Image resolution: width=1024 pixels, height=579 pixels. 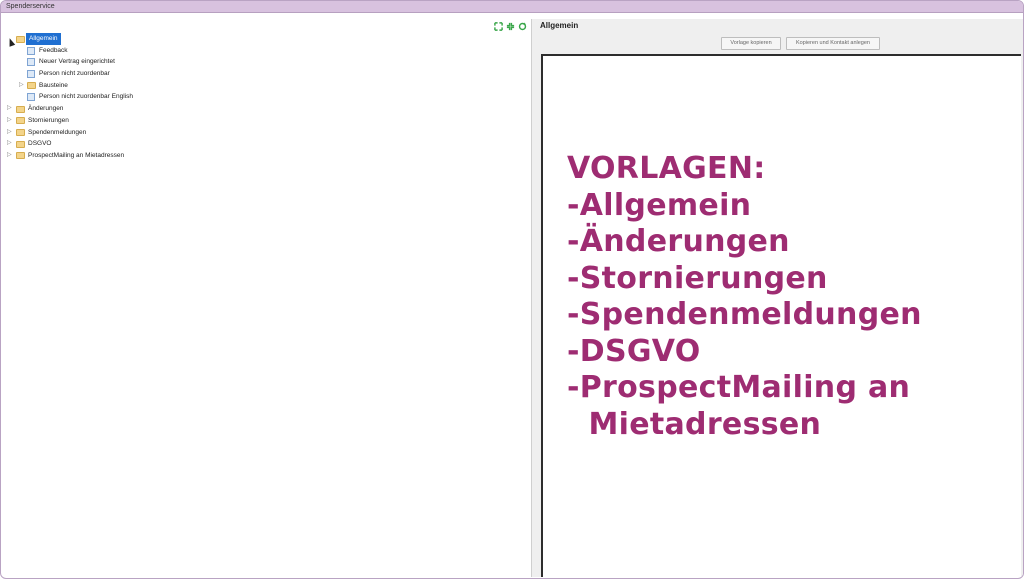 What do you see at coordinates (43, 39) in the screenshot?
I see `tree-item-label: Allgemein` at bounding box center [43, 39].